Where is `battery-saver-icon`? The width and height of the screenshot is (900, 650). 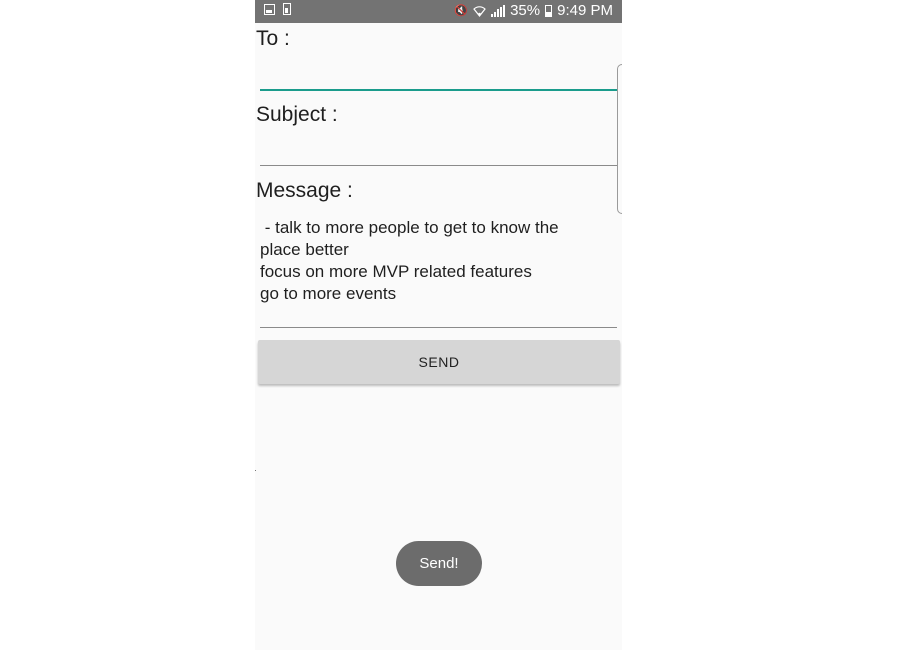
battery-saver-icon is located at coordinates (287, 9).